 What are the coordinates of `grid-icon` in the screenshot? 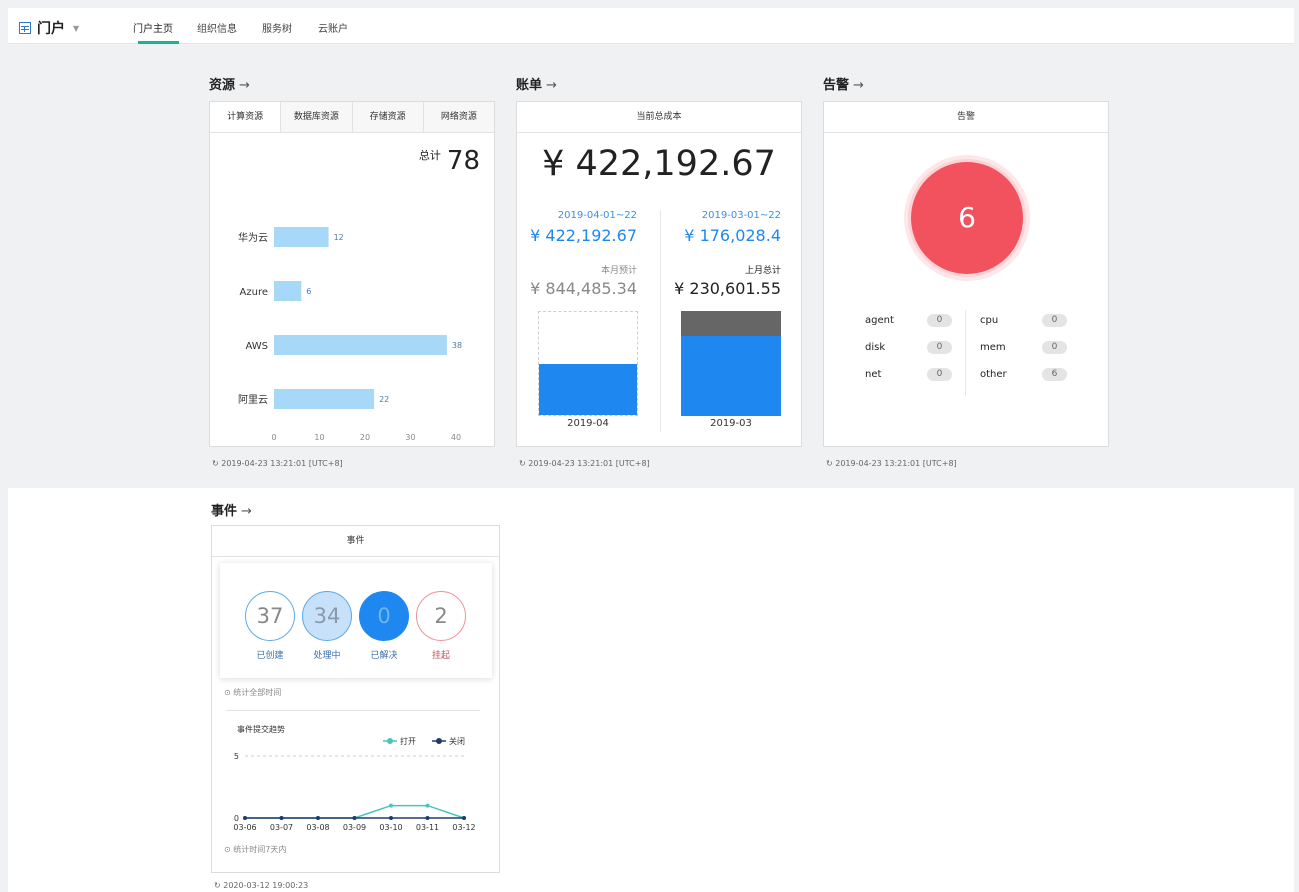 It's located at (25, 28).